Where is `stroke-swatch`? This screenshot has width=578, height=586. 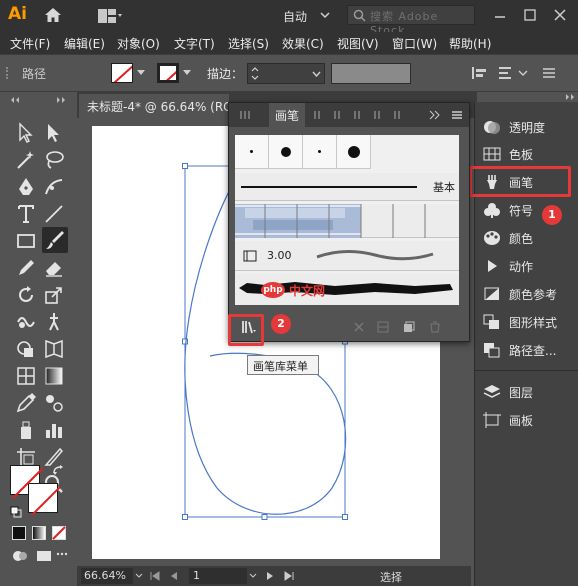 stroke-swatch is located at coordinates (168, 73).